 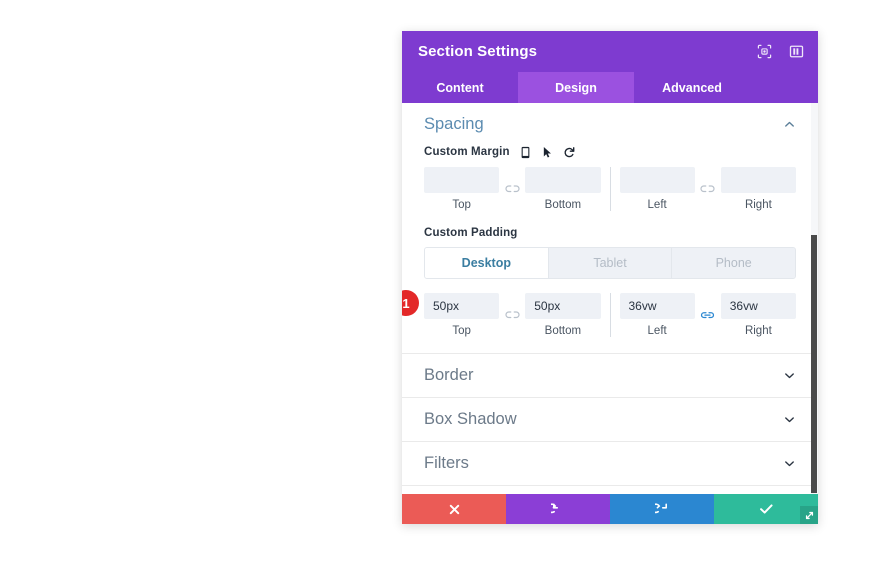 I want to click on margin-group-divider, so click(x=610, y=189).